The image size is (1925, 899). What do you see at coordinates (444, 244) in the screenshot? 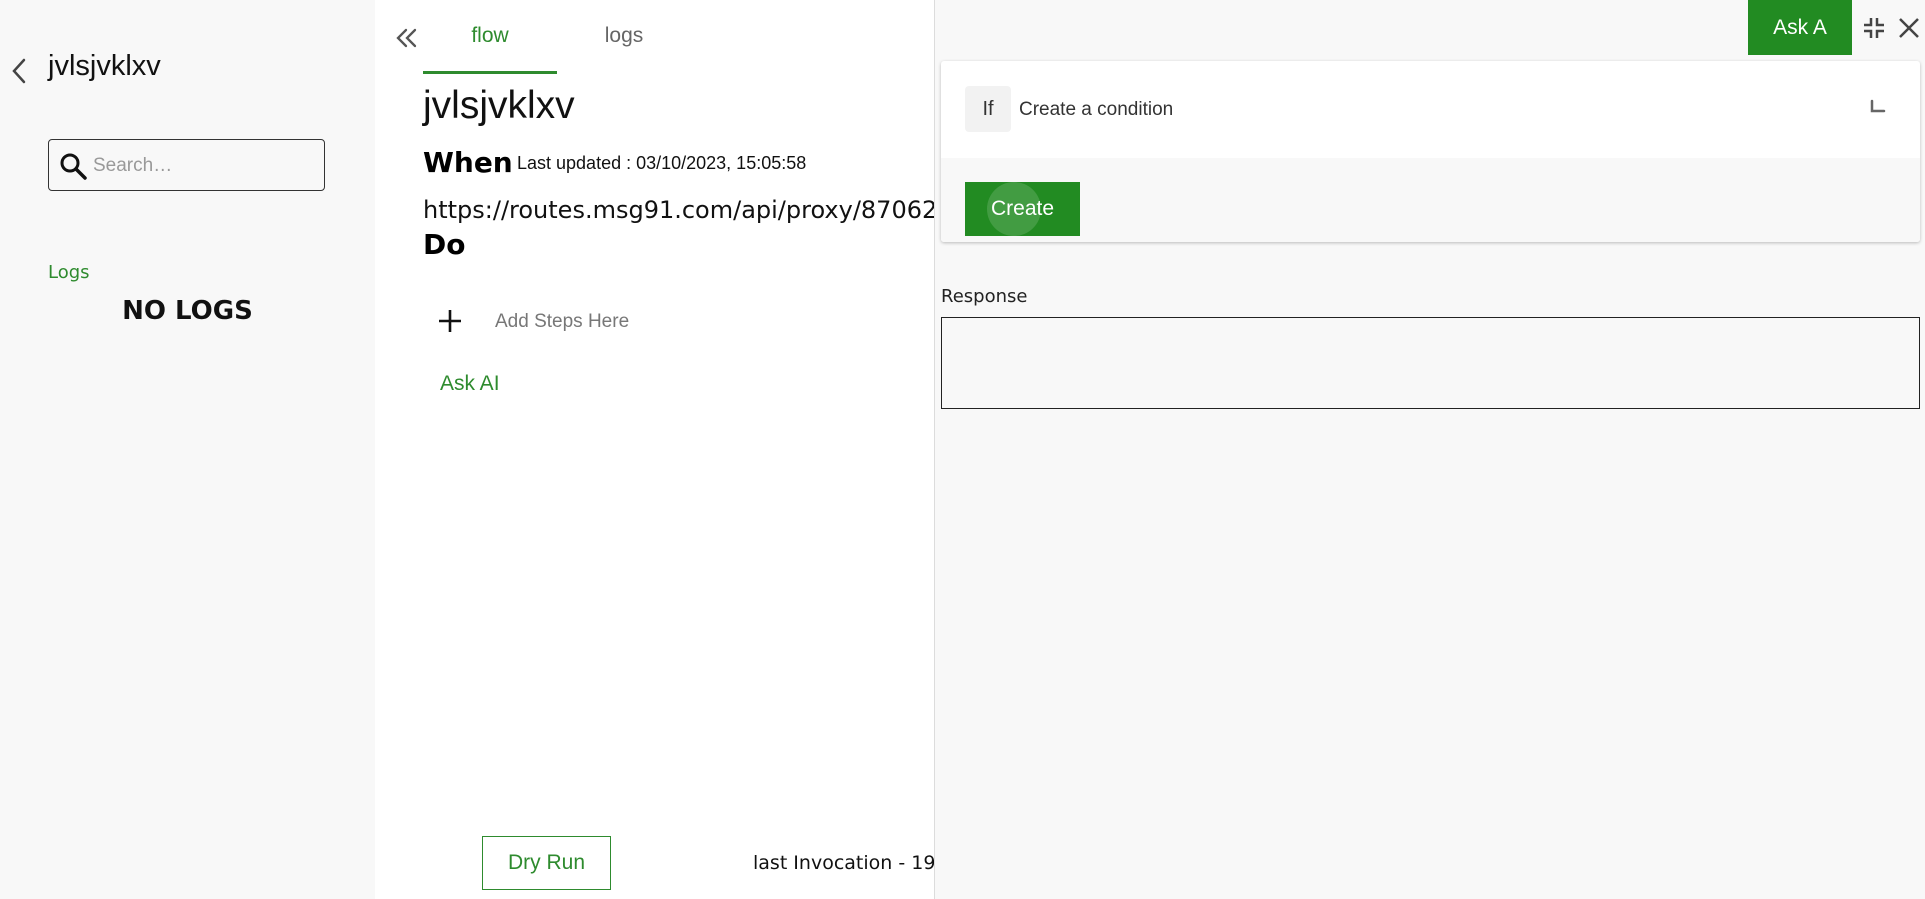
I see `do-heading: Do` at bounding box center [444, 244].